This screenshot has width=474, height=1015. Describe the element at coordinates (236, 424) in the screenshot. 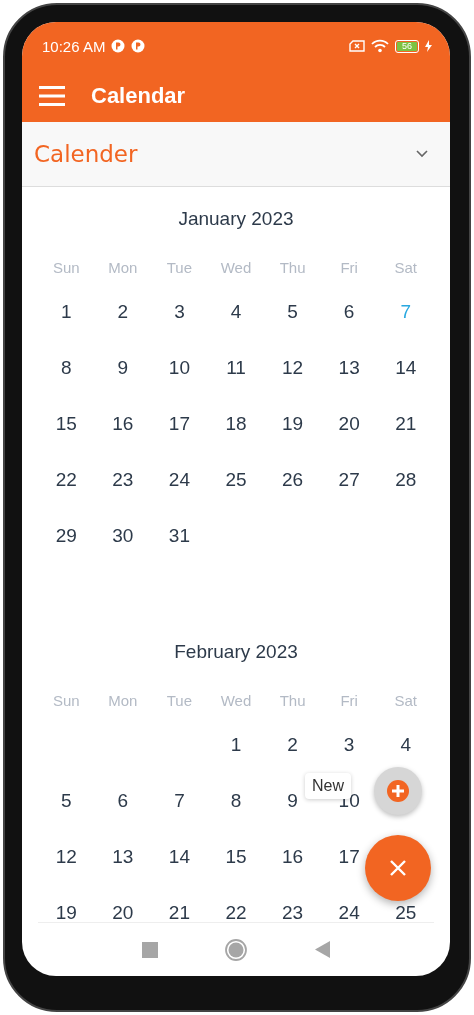

I see `calendar-day: 18` at that location.